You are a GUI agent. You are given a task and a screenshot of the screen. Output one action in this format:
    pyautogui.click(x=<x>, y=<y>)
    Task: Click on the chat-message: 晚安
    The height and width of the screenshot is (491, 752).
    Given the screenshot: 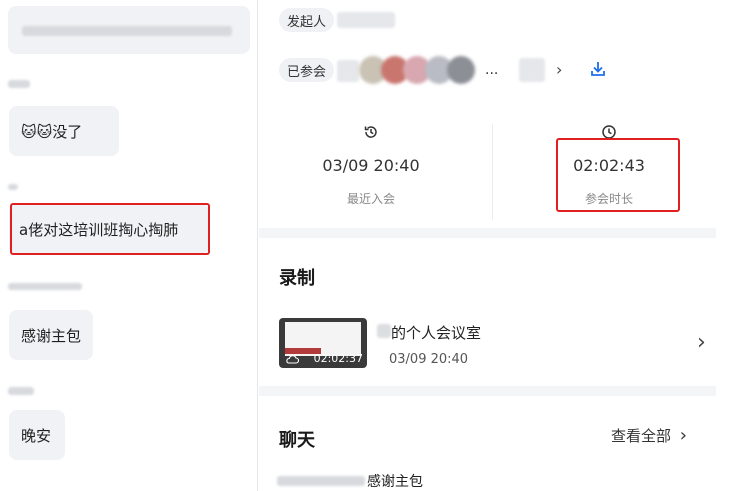 What is the action you would take?
    pyautogui.click(x=37, y=435)
    